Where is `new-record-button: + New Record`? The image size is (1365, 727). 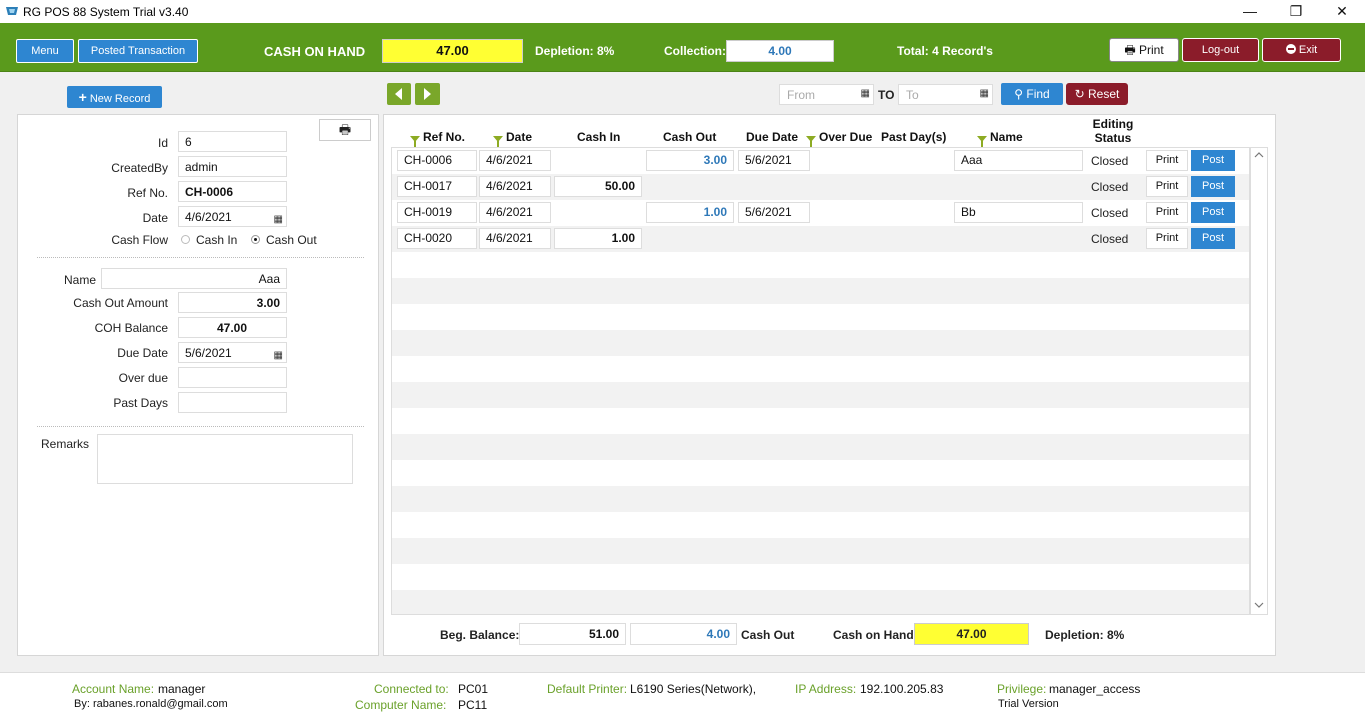
new-record-button: + New Record is located at coordinates (114, 97).